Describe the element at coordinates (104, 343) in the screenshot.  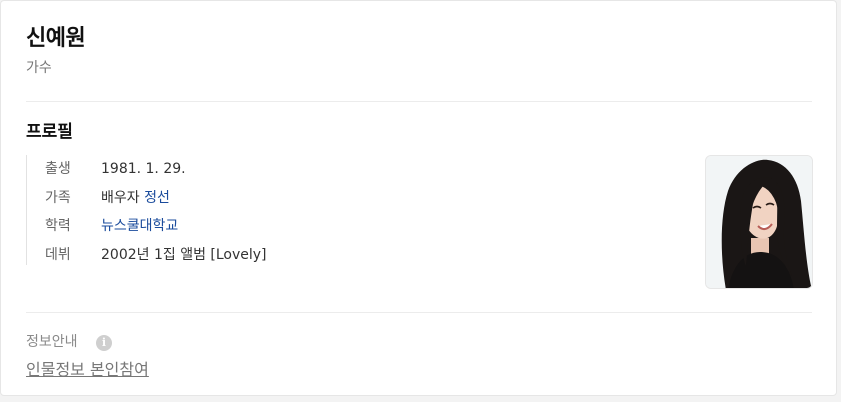
I see `info-icon: i` at that location.